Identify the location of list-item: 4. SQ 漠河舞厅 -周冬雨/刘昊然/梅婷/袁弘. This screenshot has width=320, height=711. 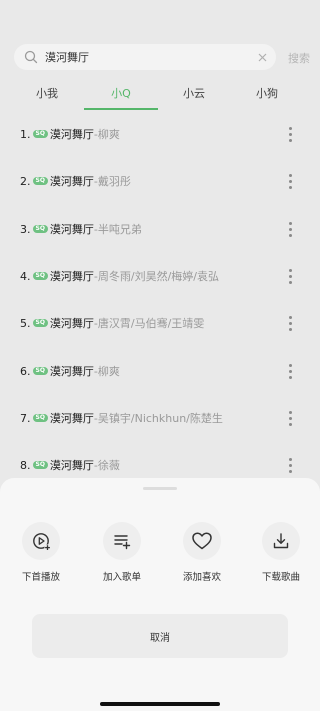
(160, 276).